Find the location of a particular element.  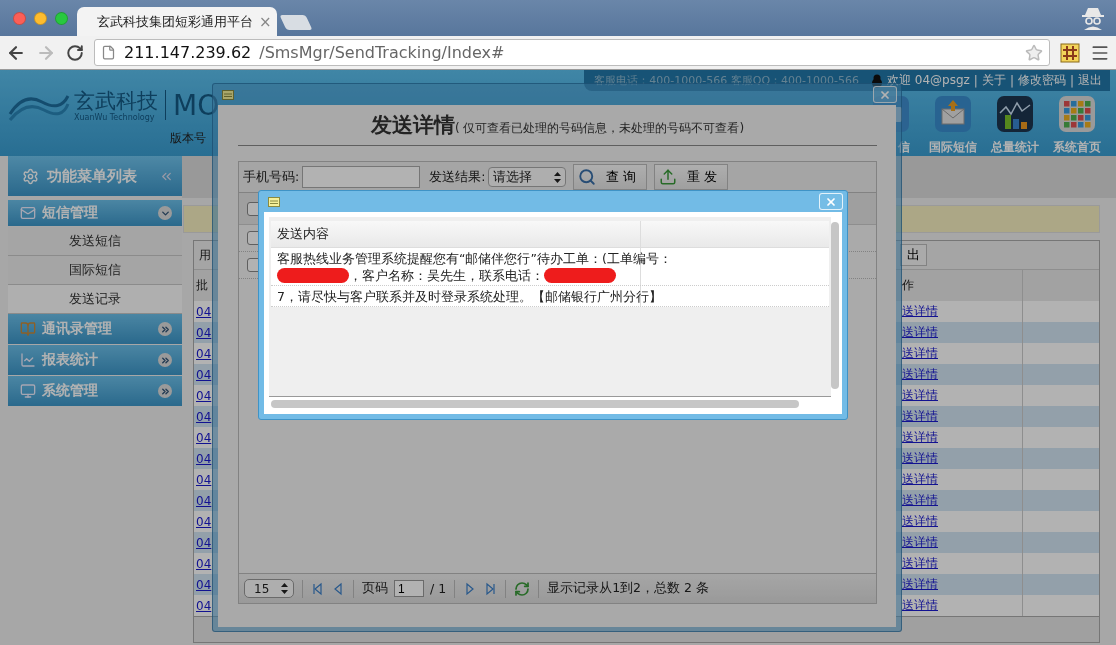

logo-text: 玄武科技 is located at coordinates (116, 100).